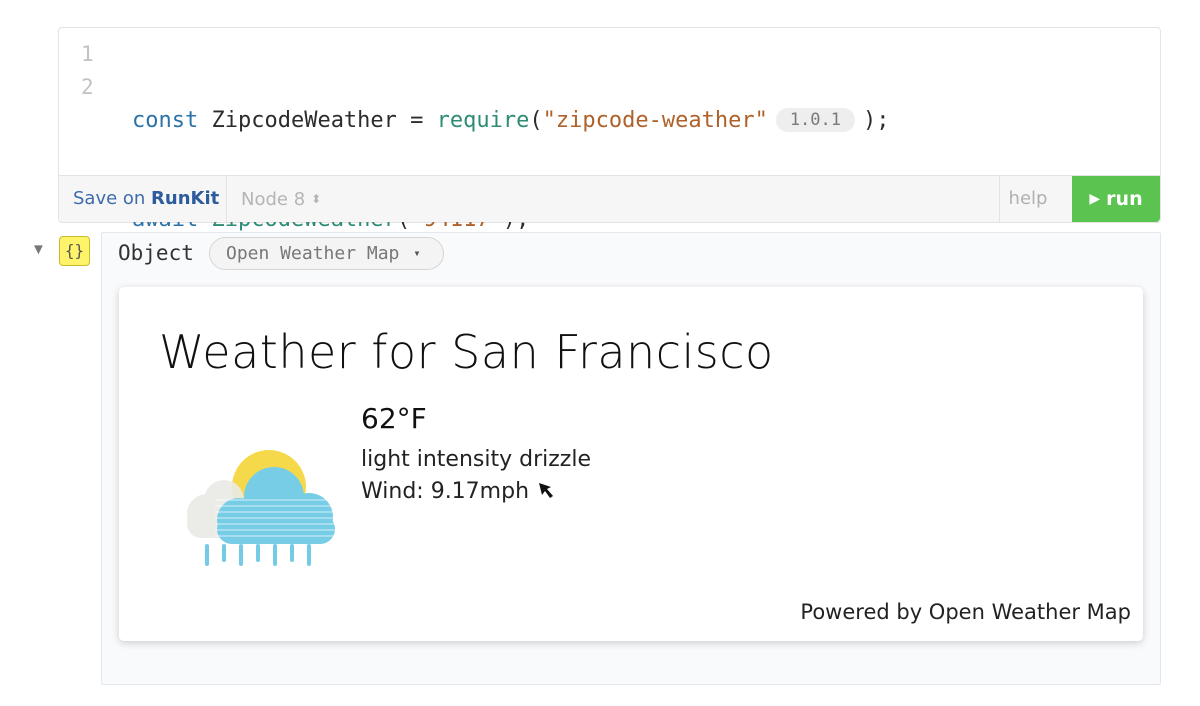 The width and height of the screenshot is (1200, 706). What do you see at coordinates (87, 54) in the screenshot?
I see `line-number: 1` at bounding box center [87, 54].